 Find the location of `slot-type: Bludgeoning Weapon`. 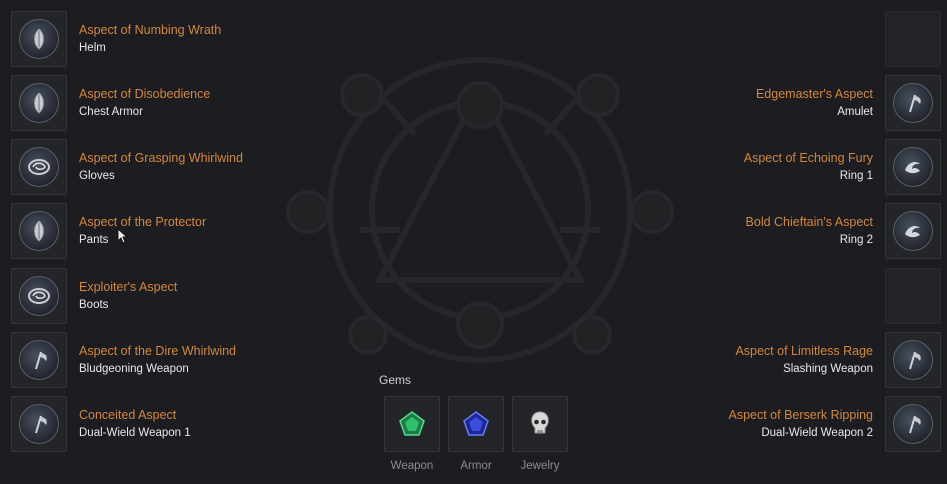

slot-type: Bludgeoning Weapon is located at coordinates (134, 369).